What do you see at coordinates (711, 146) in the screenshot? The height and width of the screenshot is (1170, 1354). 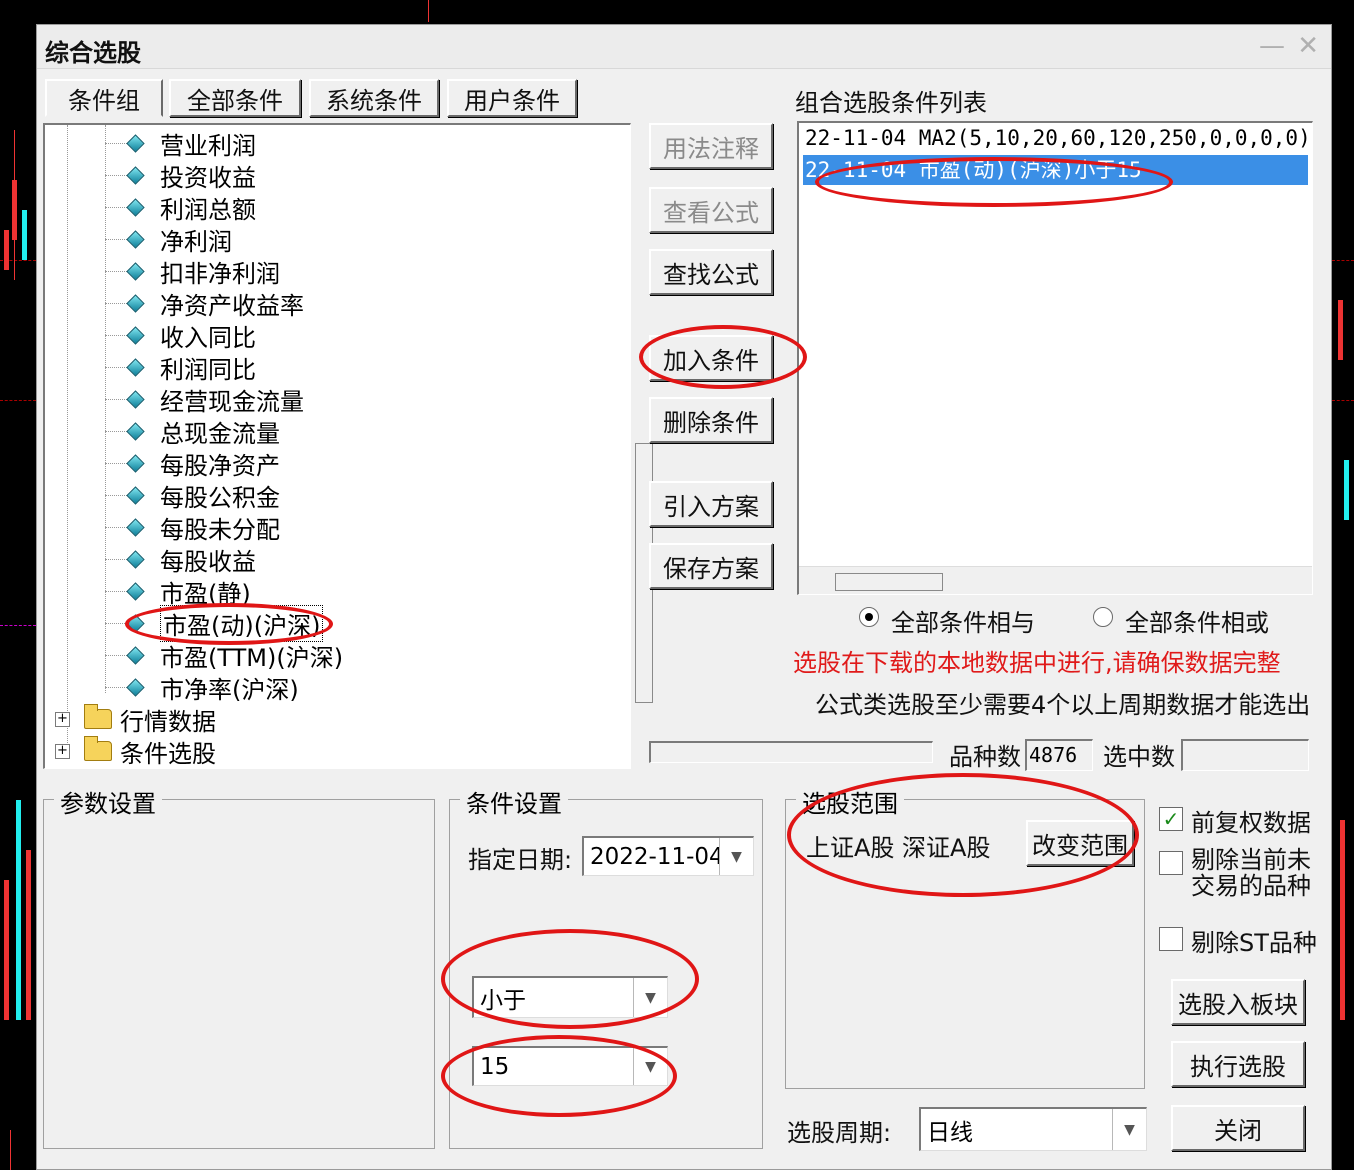 I see `usage-note-button: 用法注释` at bounding box center [711, 146].